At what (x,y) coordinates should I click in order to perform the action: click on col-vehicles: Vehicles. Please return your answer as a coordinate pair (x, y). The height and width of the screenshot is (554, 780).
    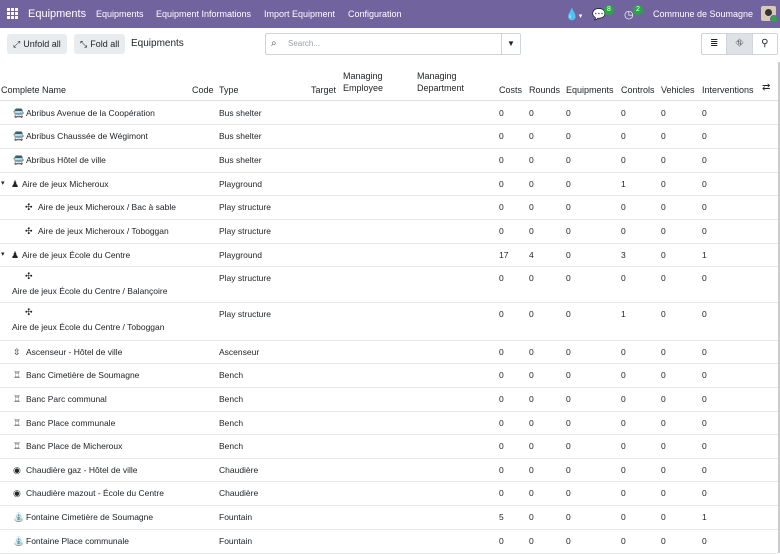
    Looking at the image, I should click on (678, 90).